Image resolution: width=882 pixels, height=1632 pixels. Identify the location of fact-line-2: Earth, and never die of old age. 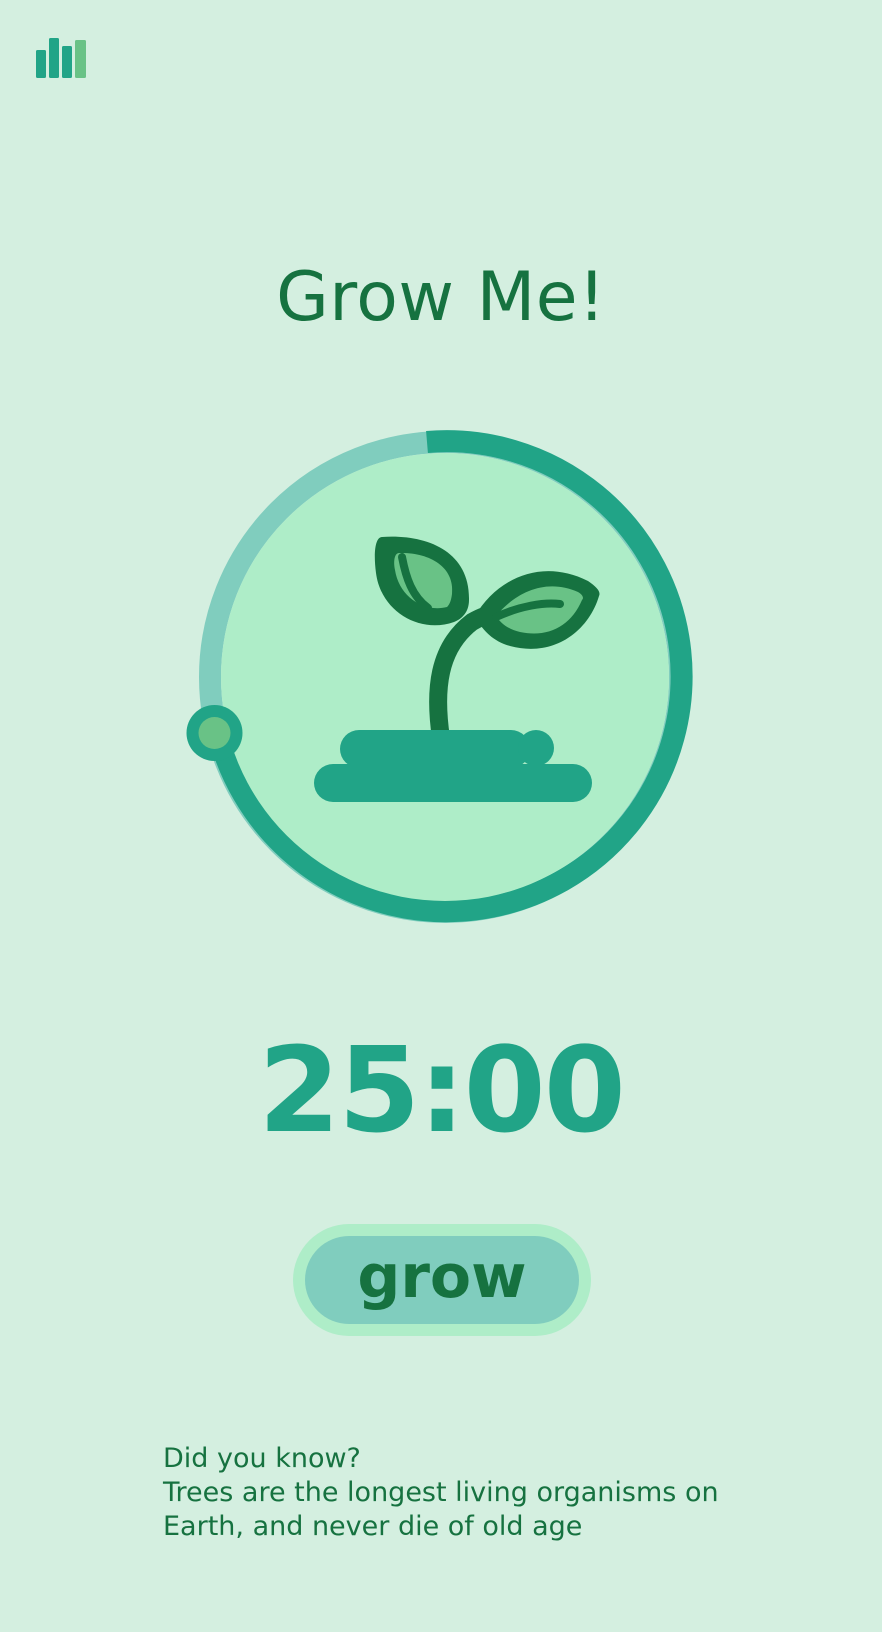
(373, 1526).